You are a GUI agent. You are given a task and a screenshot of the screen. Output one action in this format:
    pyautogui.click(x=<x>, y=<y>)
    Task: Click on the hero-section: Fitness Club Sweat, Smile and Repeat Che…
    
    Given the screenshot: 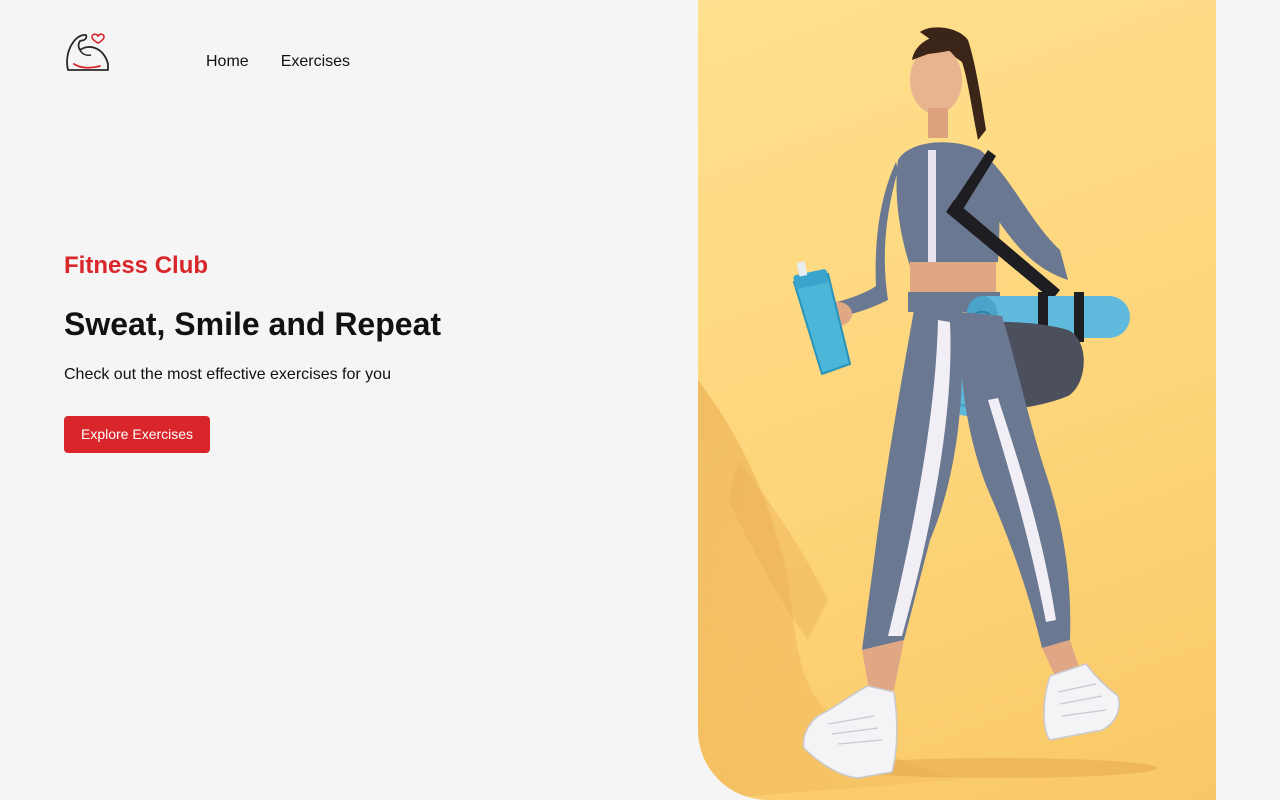 What is the action you would take?
    pyautogui.click(x=344, y=351)
    